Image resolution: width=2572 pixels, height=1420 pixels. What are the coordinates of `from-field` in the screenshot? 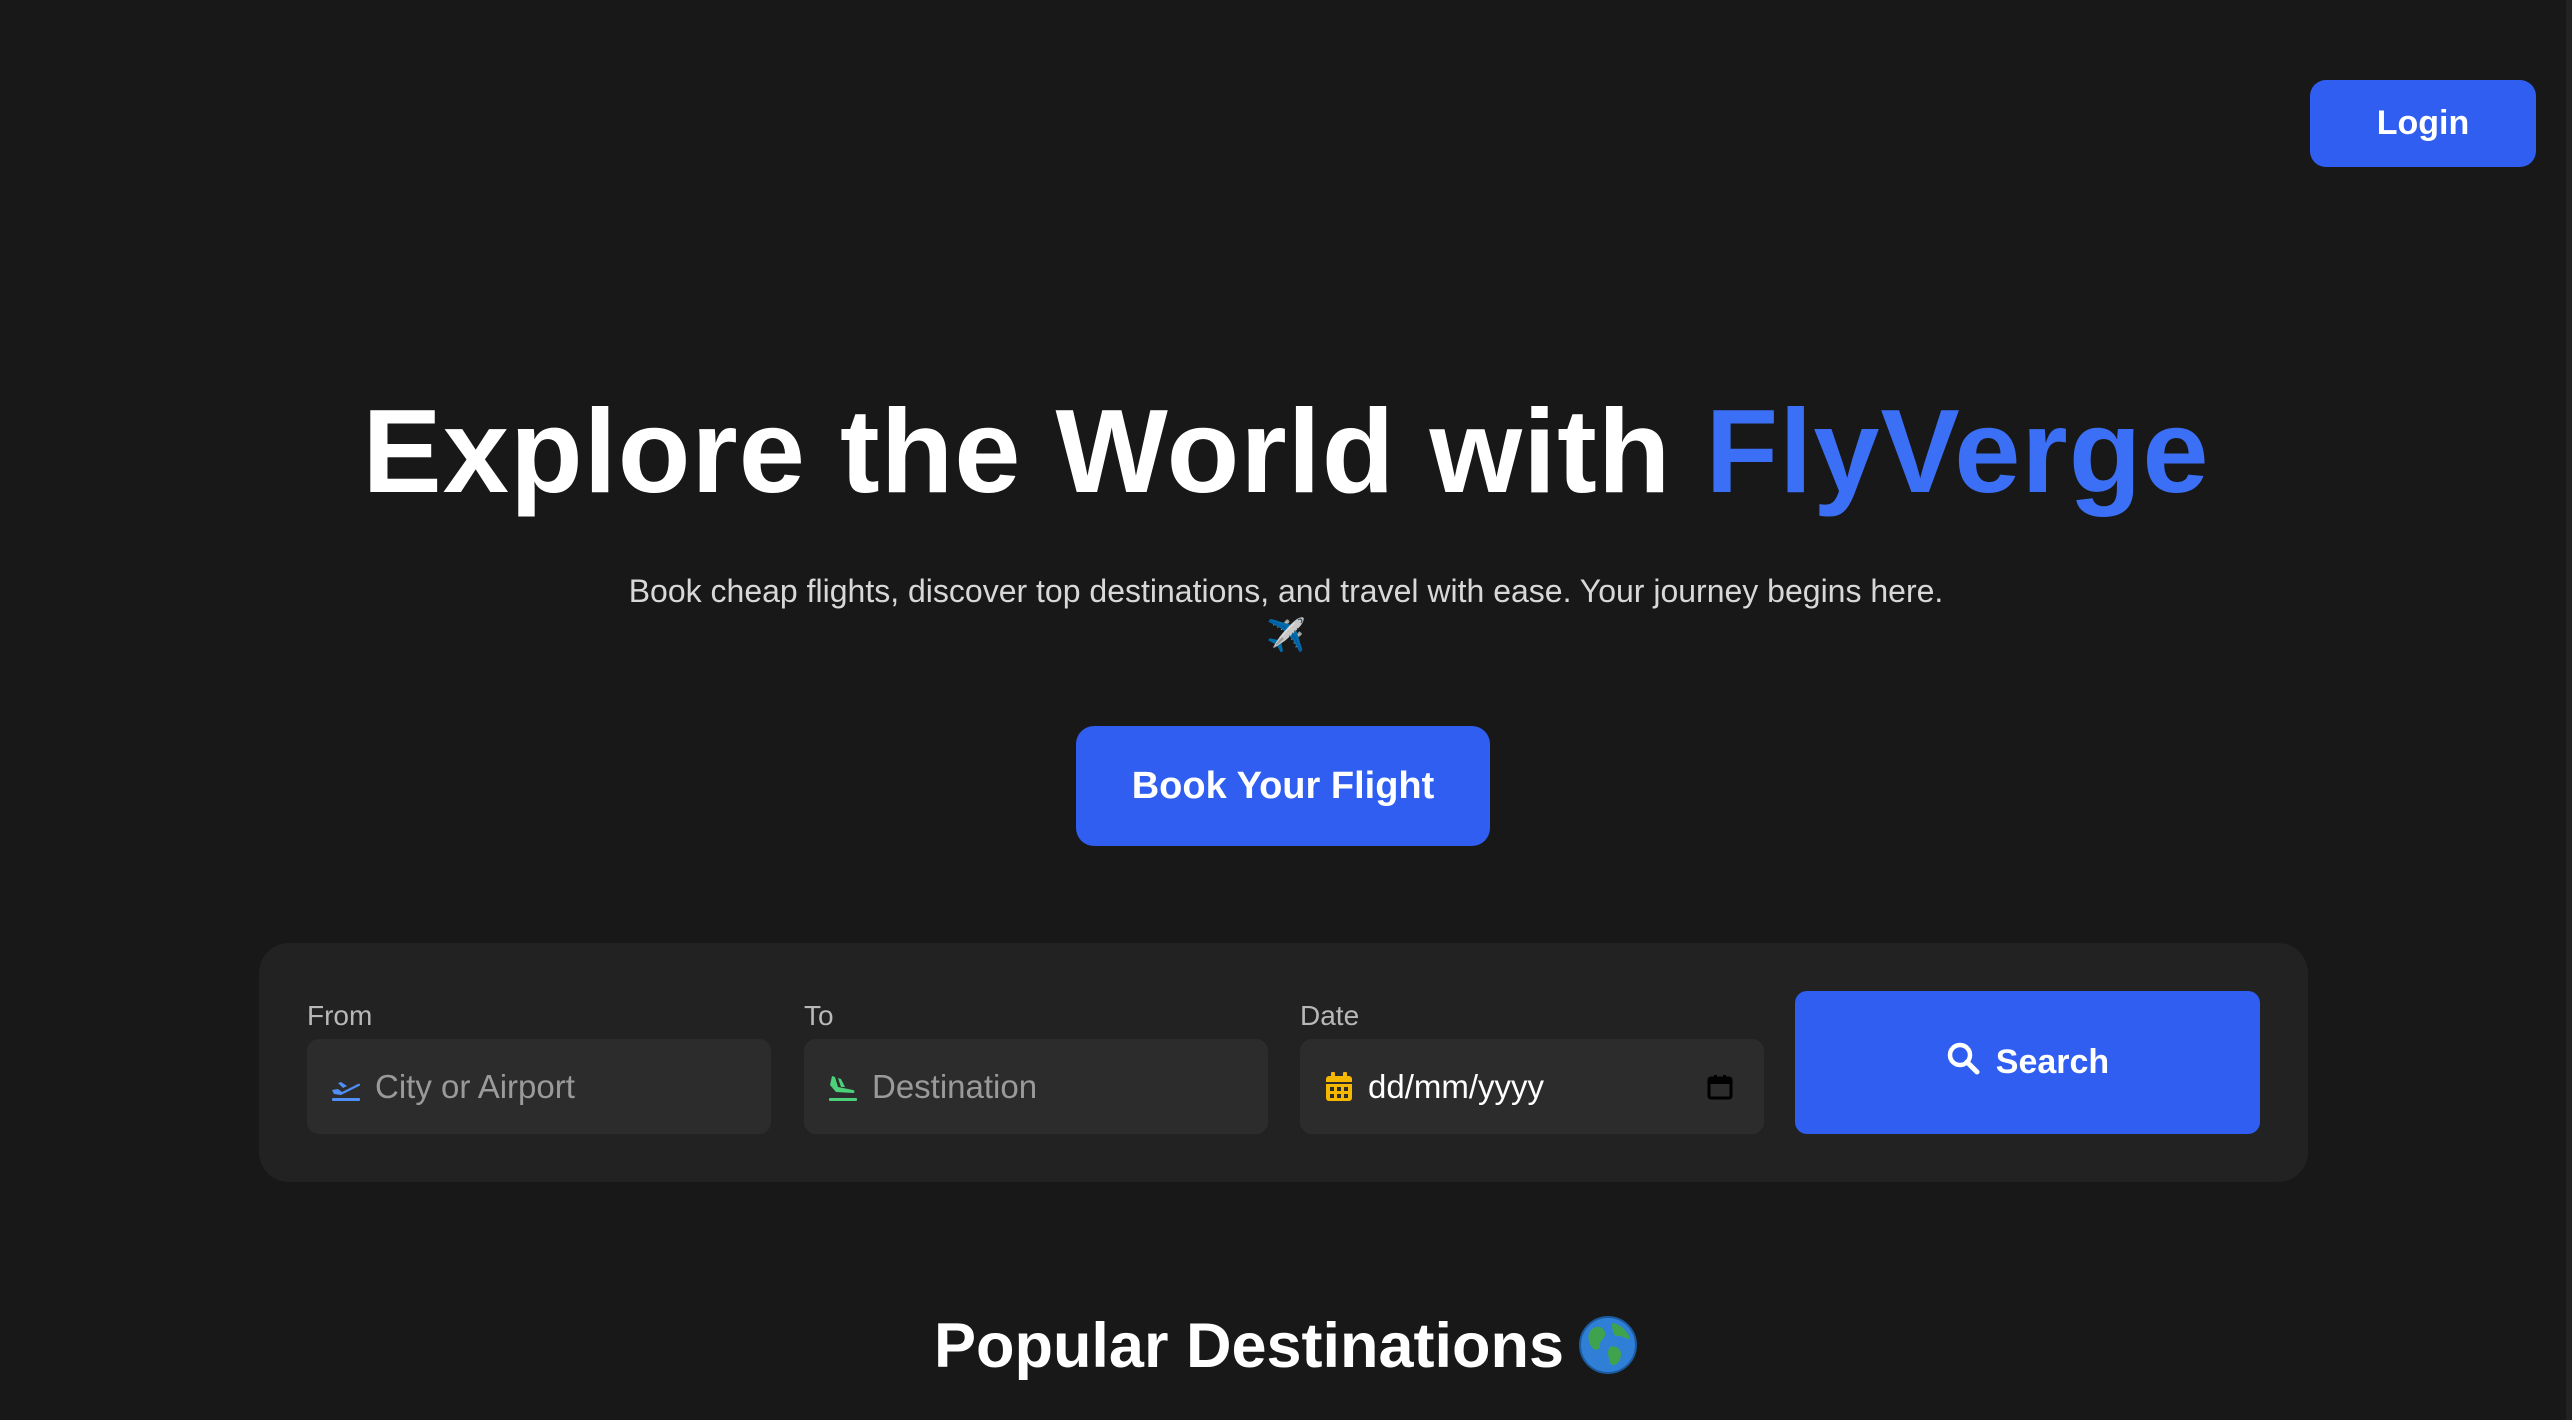 It's located at (539, 1086).